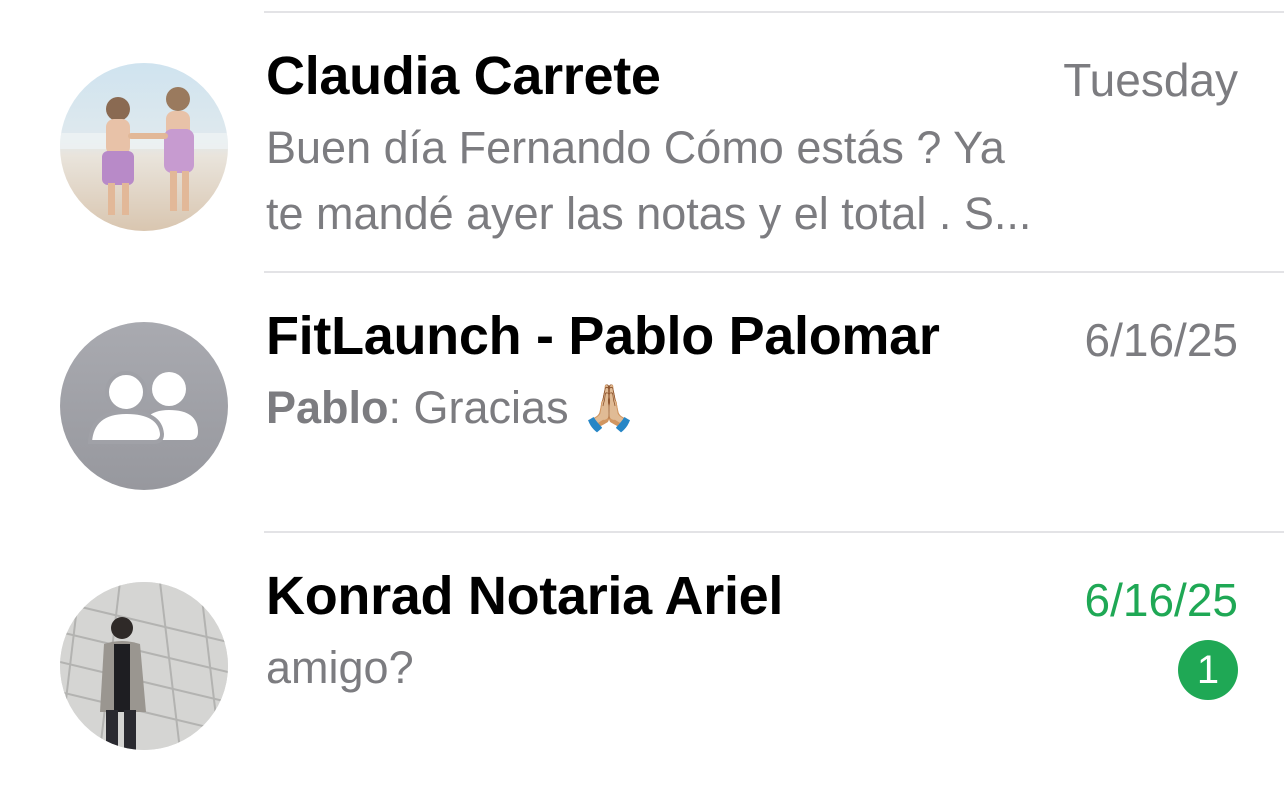 Image resolution: width=1284 pixels, height=793 pixels. I want to click on chat-preview-line: Buen día Fernando Cómo estás ? Ya, so click(635, 147).